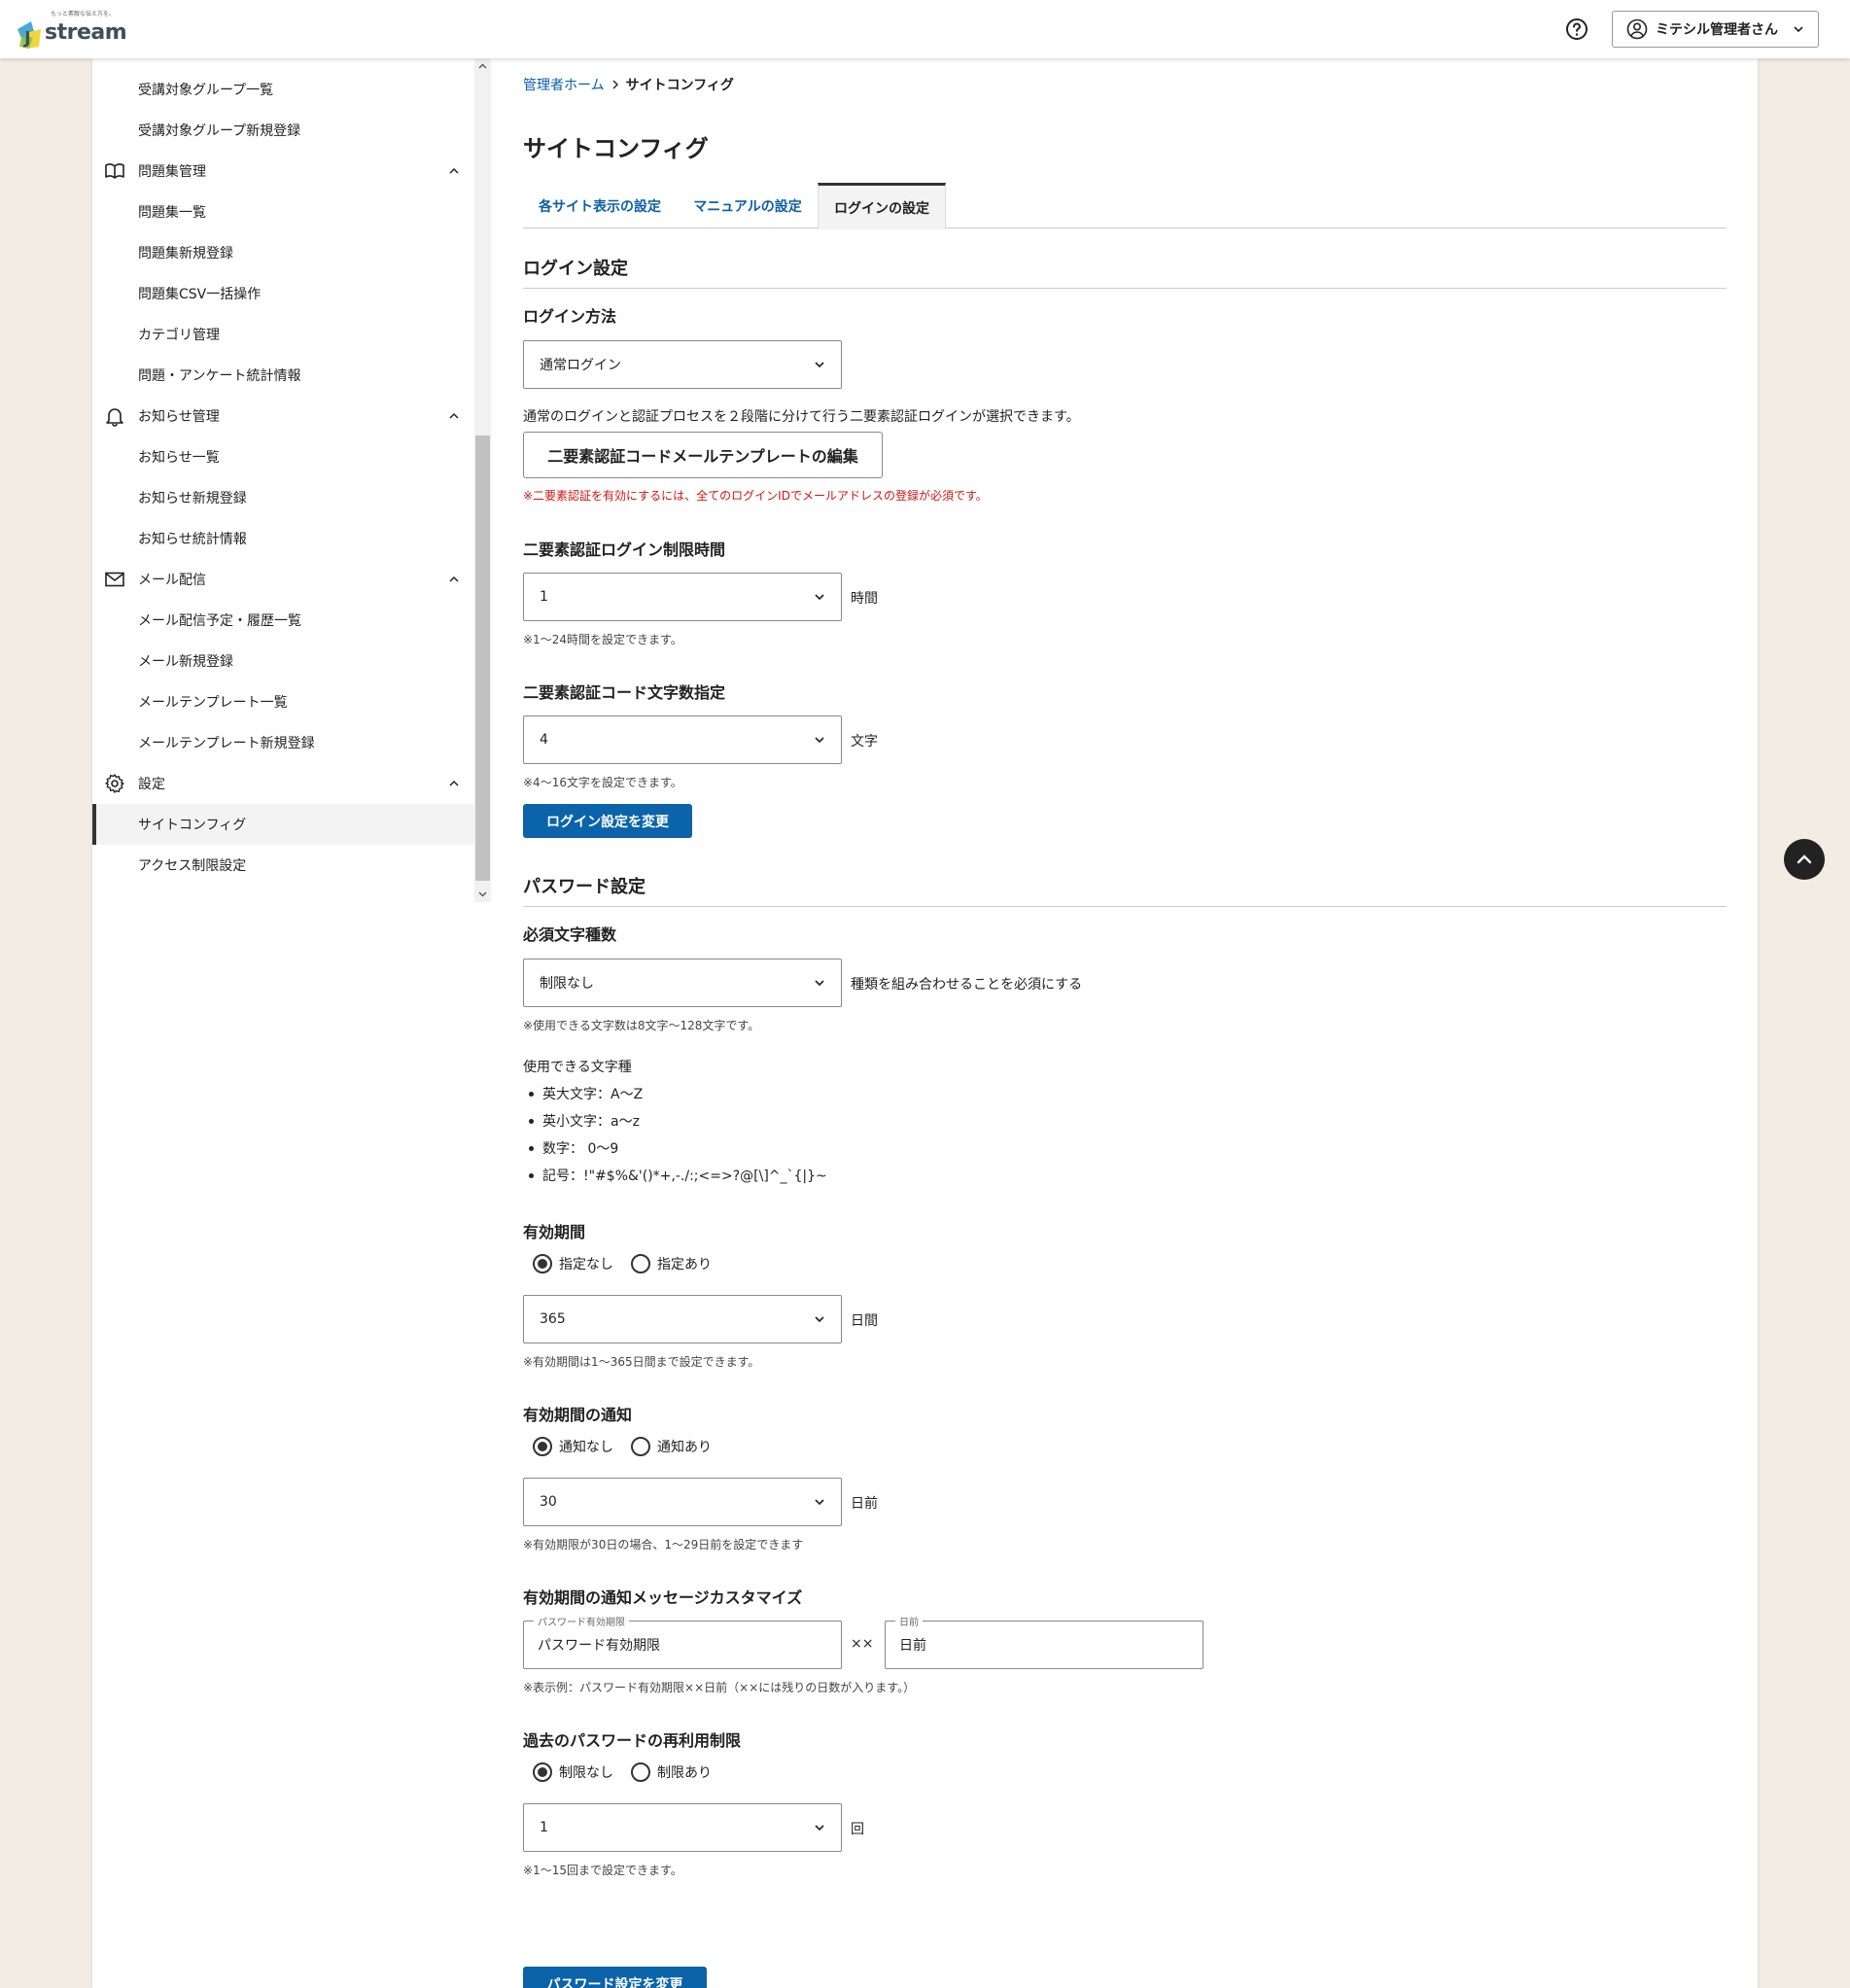 Image resolution: width=1850 pixels, height=1988 pixels. Describe the element at coordinates (703, 455) in the screenshot. I see `edit-2fa-template-button: 二要素認証コードメールテンプレートの編集` at that location.